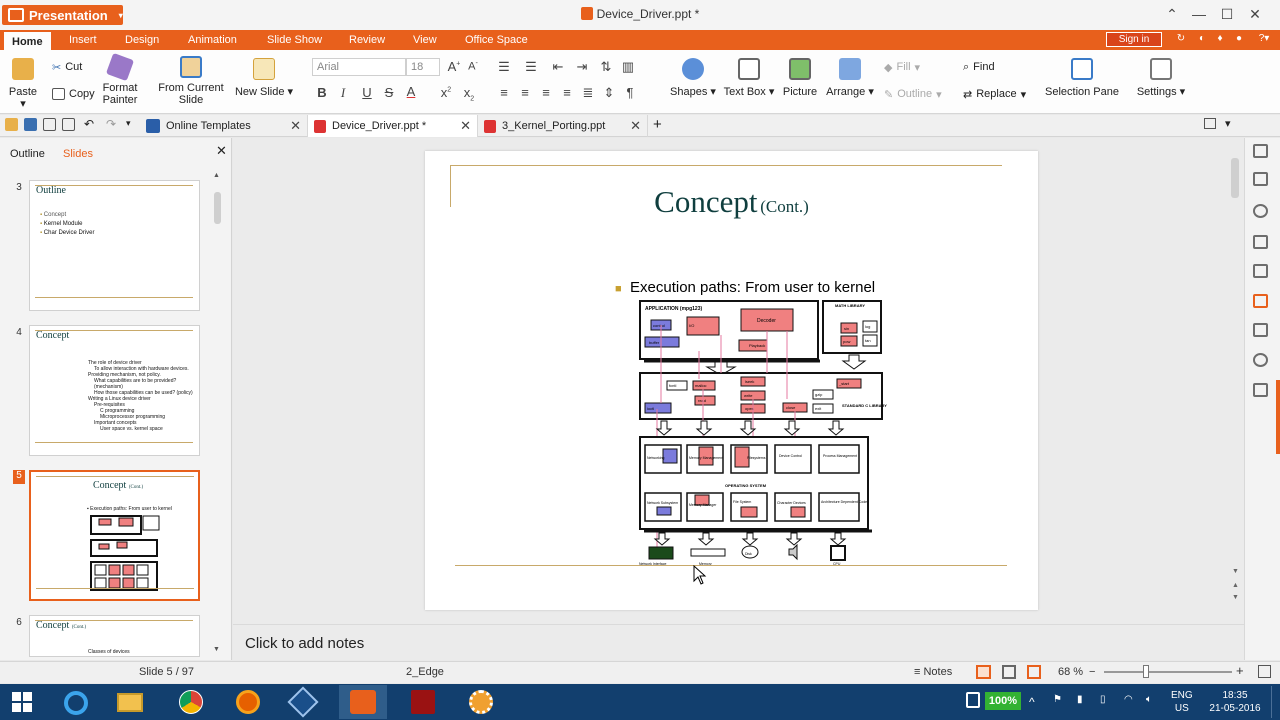 The width and height of the screenshot is (1280, 720). What do you see at coordinates (531, 67) in the screenshot?
I see `numbering-icon: ☰` at bounding box center [531, 67].